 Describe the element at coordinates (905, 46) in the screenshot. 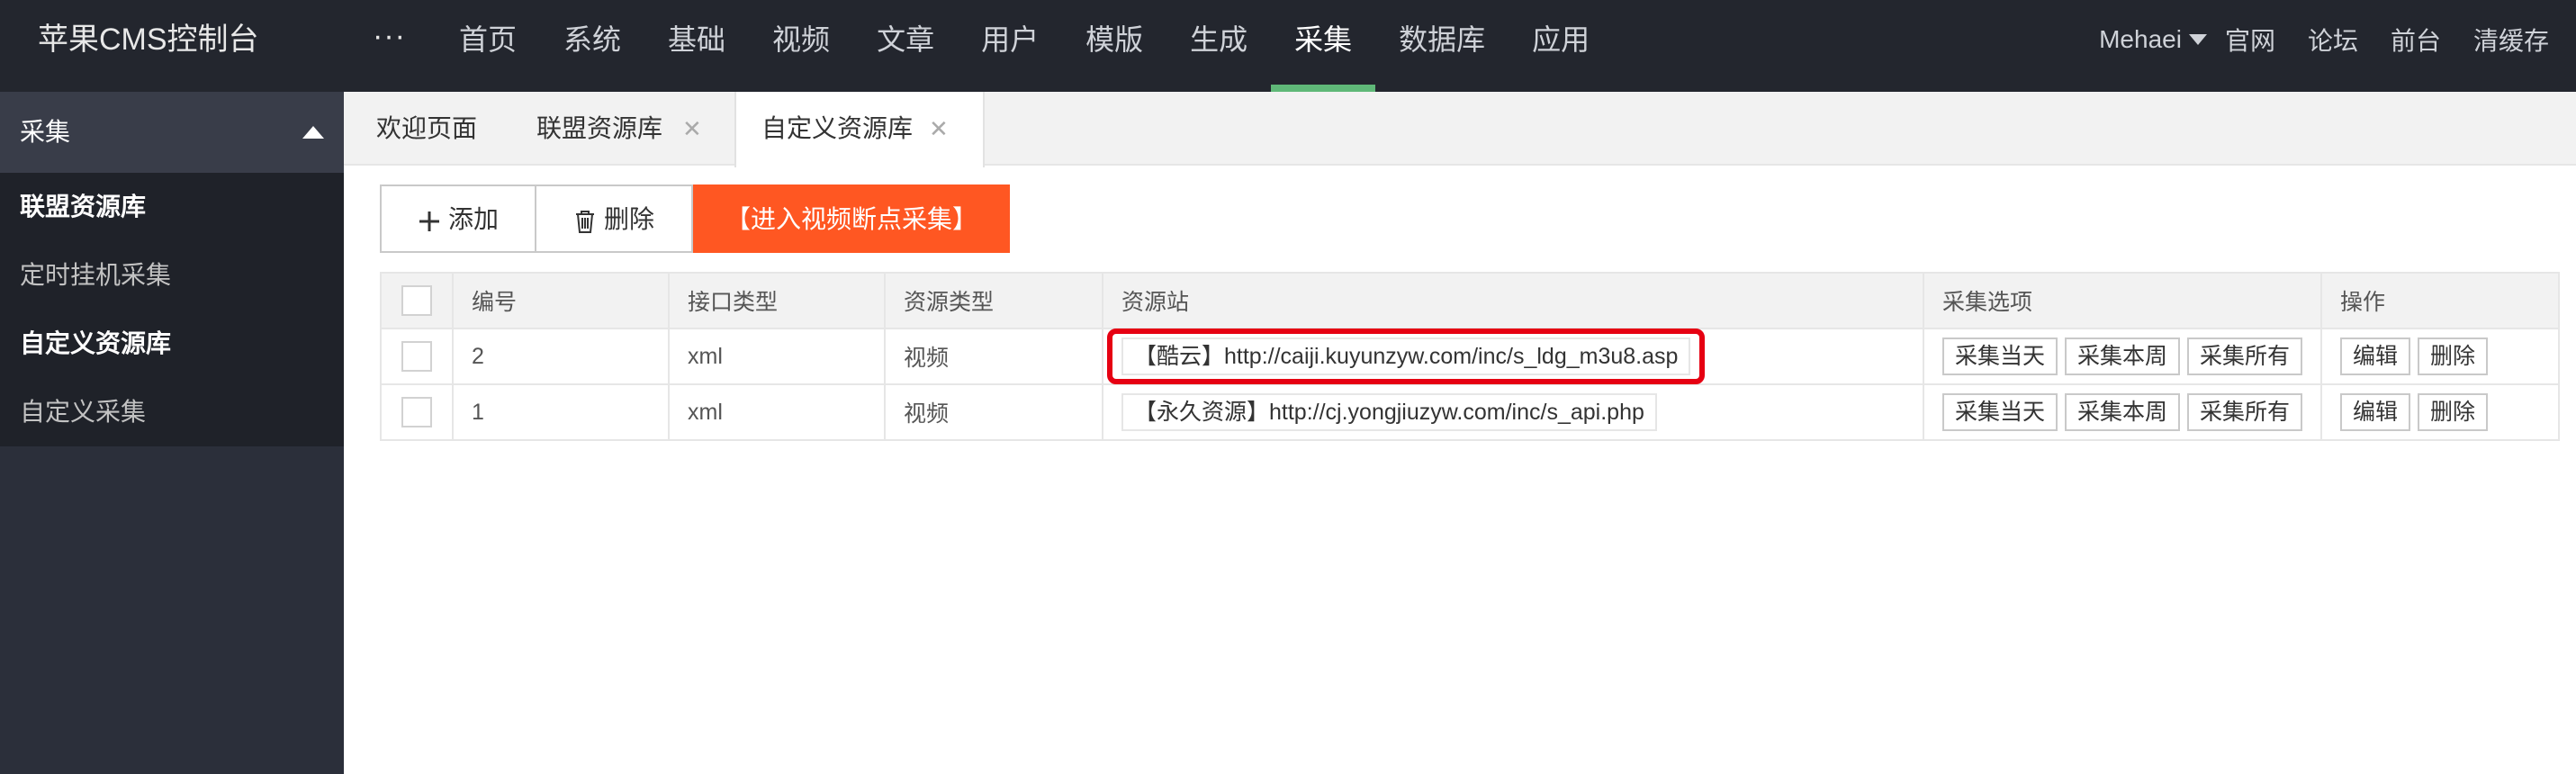

I see `nav-article: 文章` at that location.